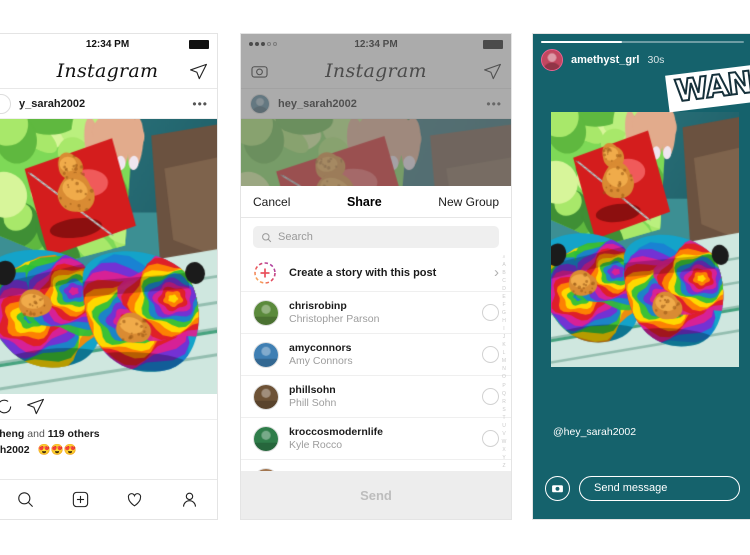  I want to click on story-header: amethyst_grl 30s, so click(602, 60).